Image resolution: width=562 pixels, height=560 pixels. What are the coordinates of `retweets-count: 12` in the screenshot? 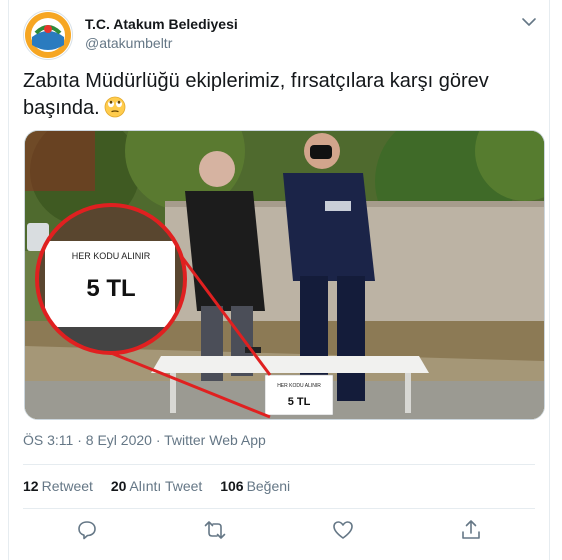 It's located at (31, 486).